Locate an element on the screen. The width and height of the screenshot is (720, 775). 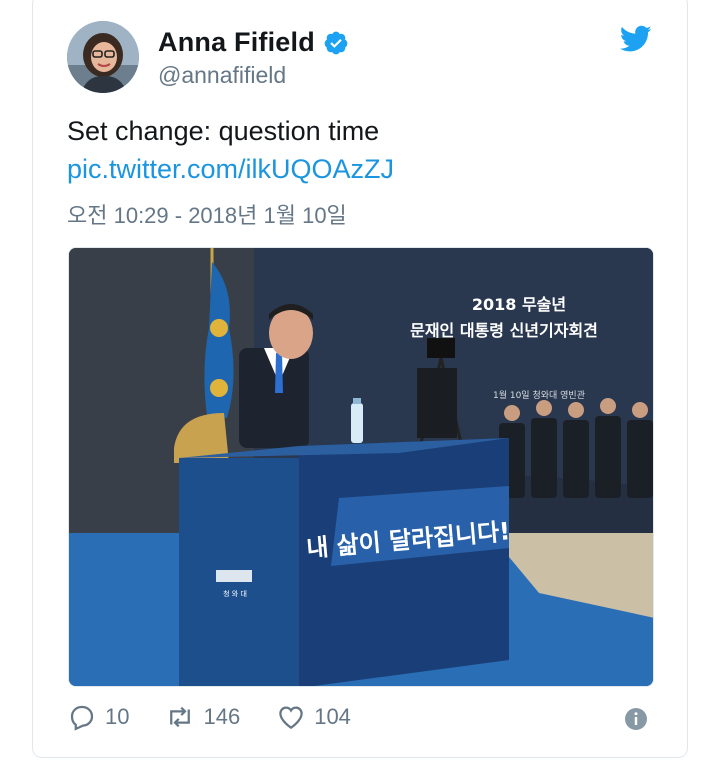
author-row: Anna Fifield is located at coordinates (253, 42).